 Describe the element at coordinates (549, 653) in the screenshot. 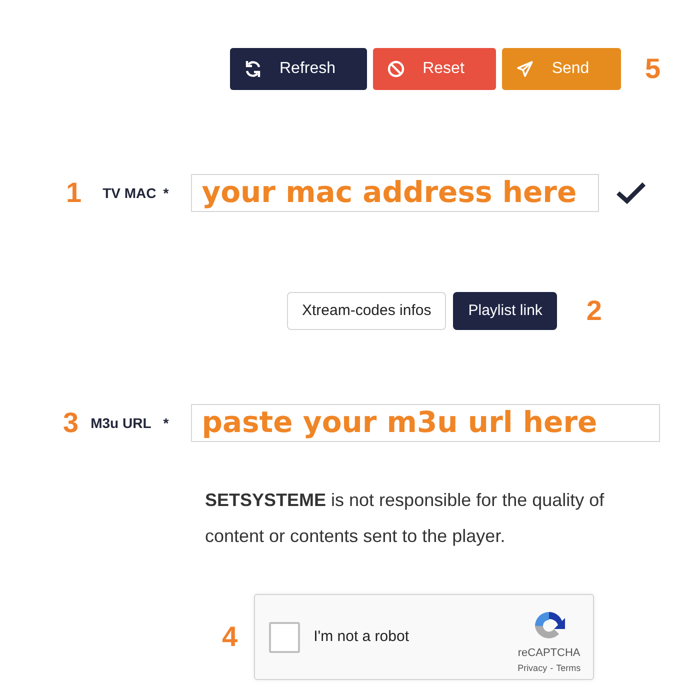

I see `recaptcha-brand: reCAPTCHA` at that location.